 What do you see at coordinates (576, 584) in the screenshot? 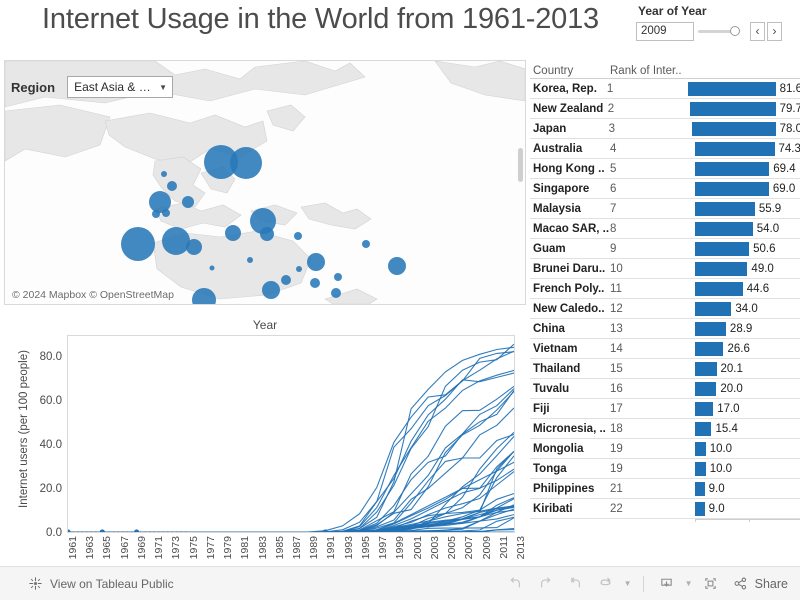
I see `revert-icon` at bounding box center [576, 584].